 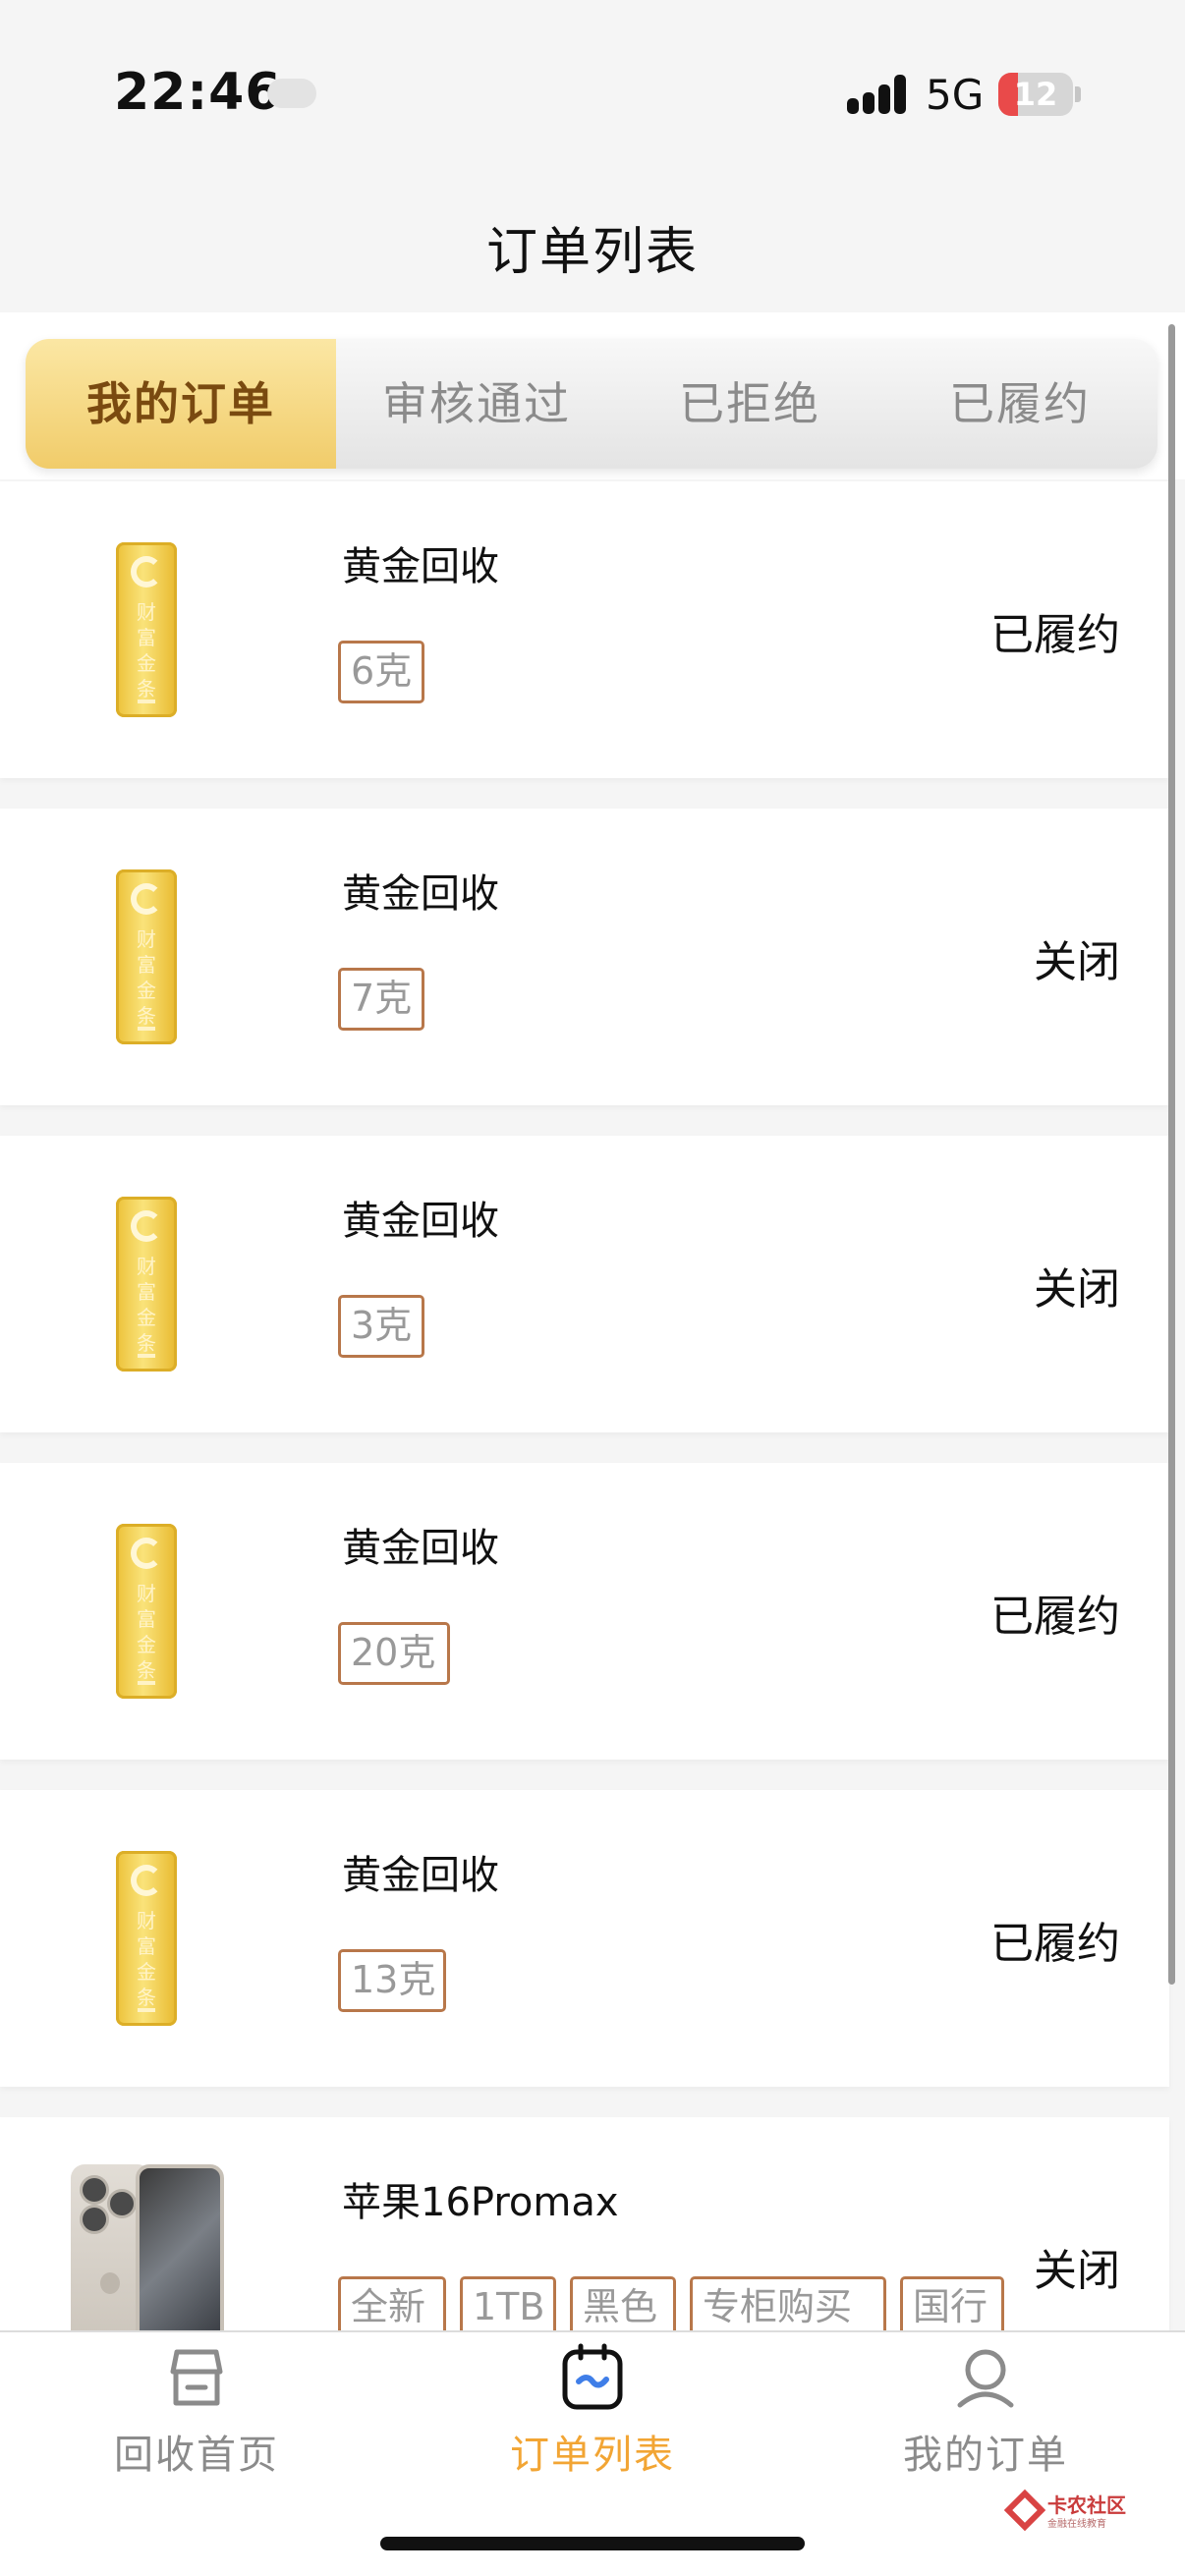 I want to click on status-time: 22:46, so click(x=198, y=92).